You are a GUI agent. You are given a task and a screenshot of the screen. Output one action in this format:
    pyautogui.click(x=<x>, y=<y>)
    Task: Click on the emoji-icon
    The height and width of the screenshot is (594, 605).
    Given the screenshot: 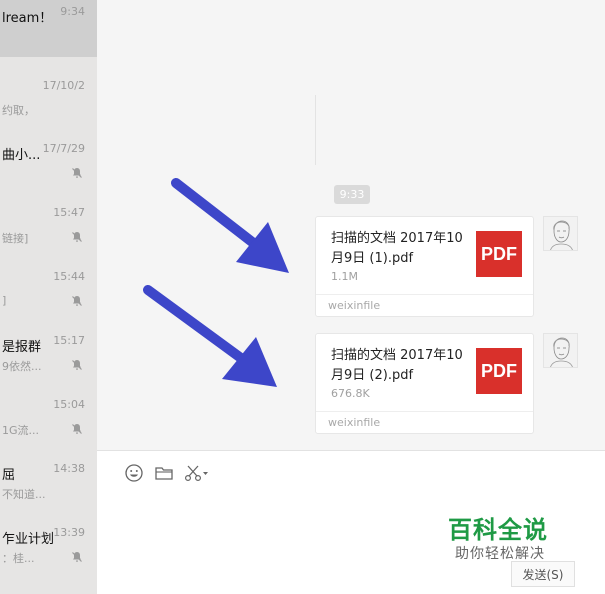 What is the action you would take?
    pyautogui.click(x=134, y=473)
    